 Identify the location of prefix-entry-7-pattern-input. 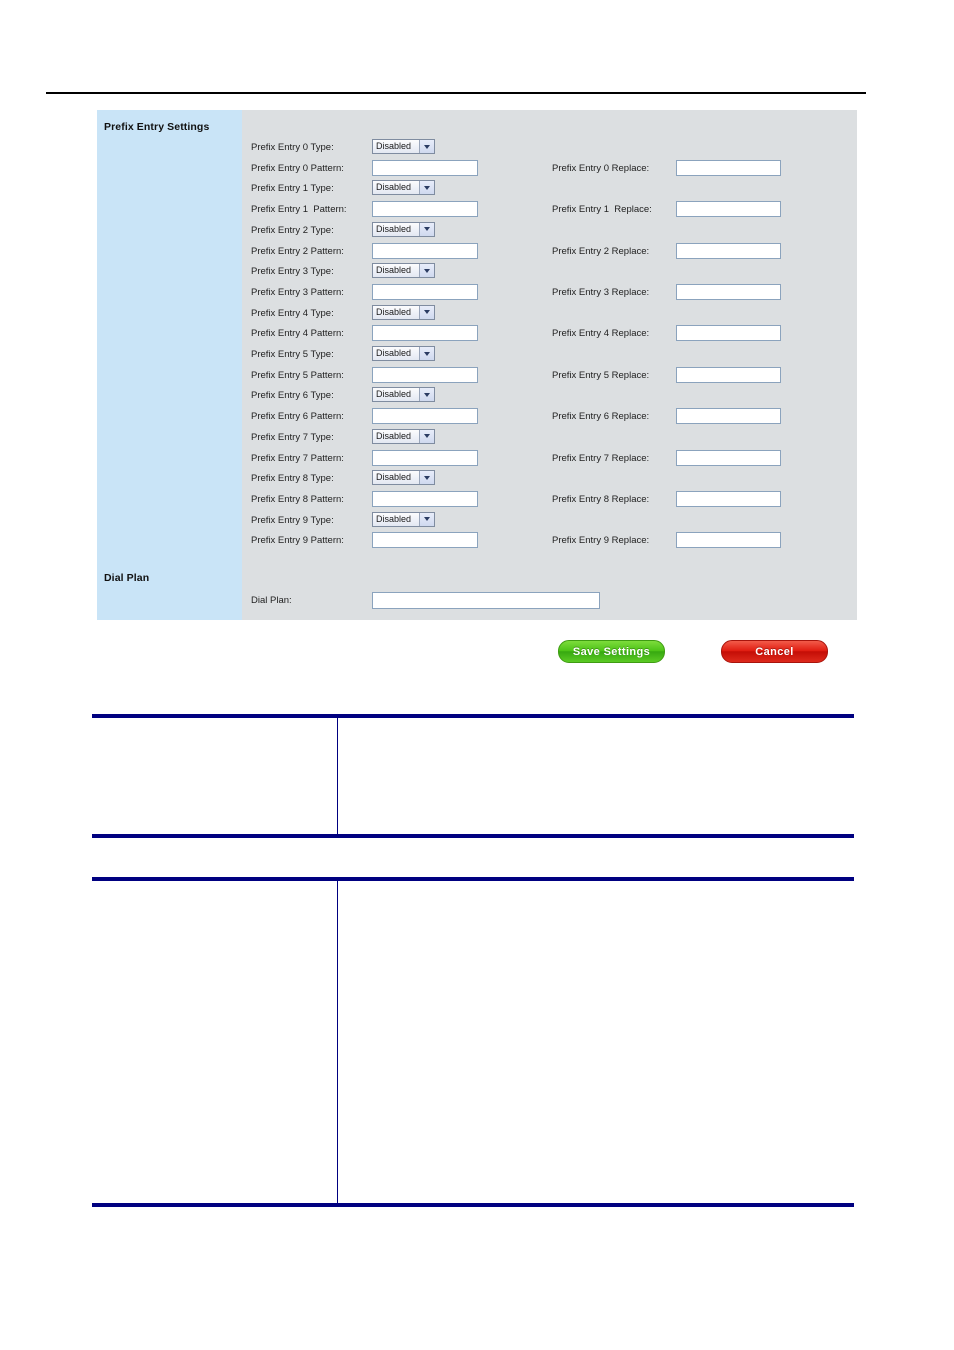
(425, 457).